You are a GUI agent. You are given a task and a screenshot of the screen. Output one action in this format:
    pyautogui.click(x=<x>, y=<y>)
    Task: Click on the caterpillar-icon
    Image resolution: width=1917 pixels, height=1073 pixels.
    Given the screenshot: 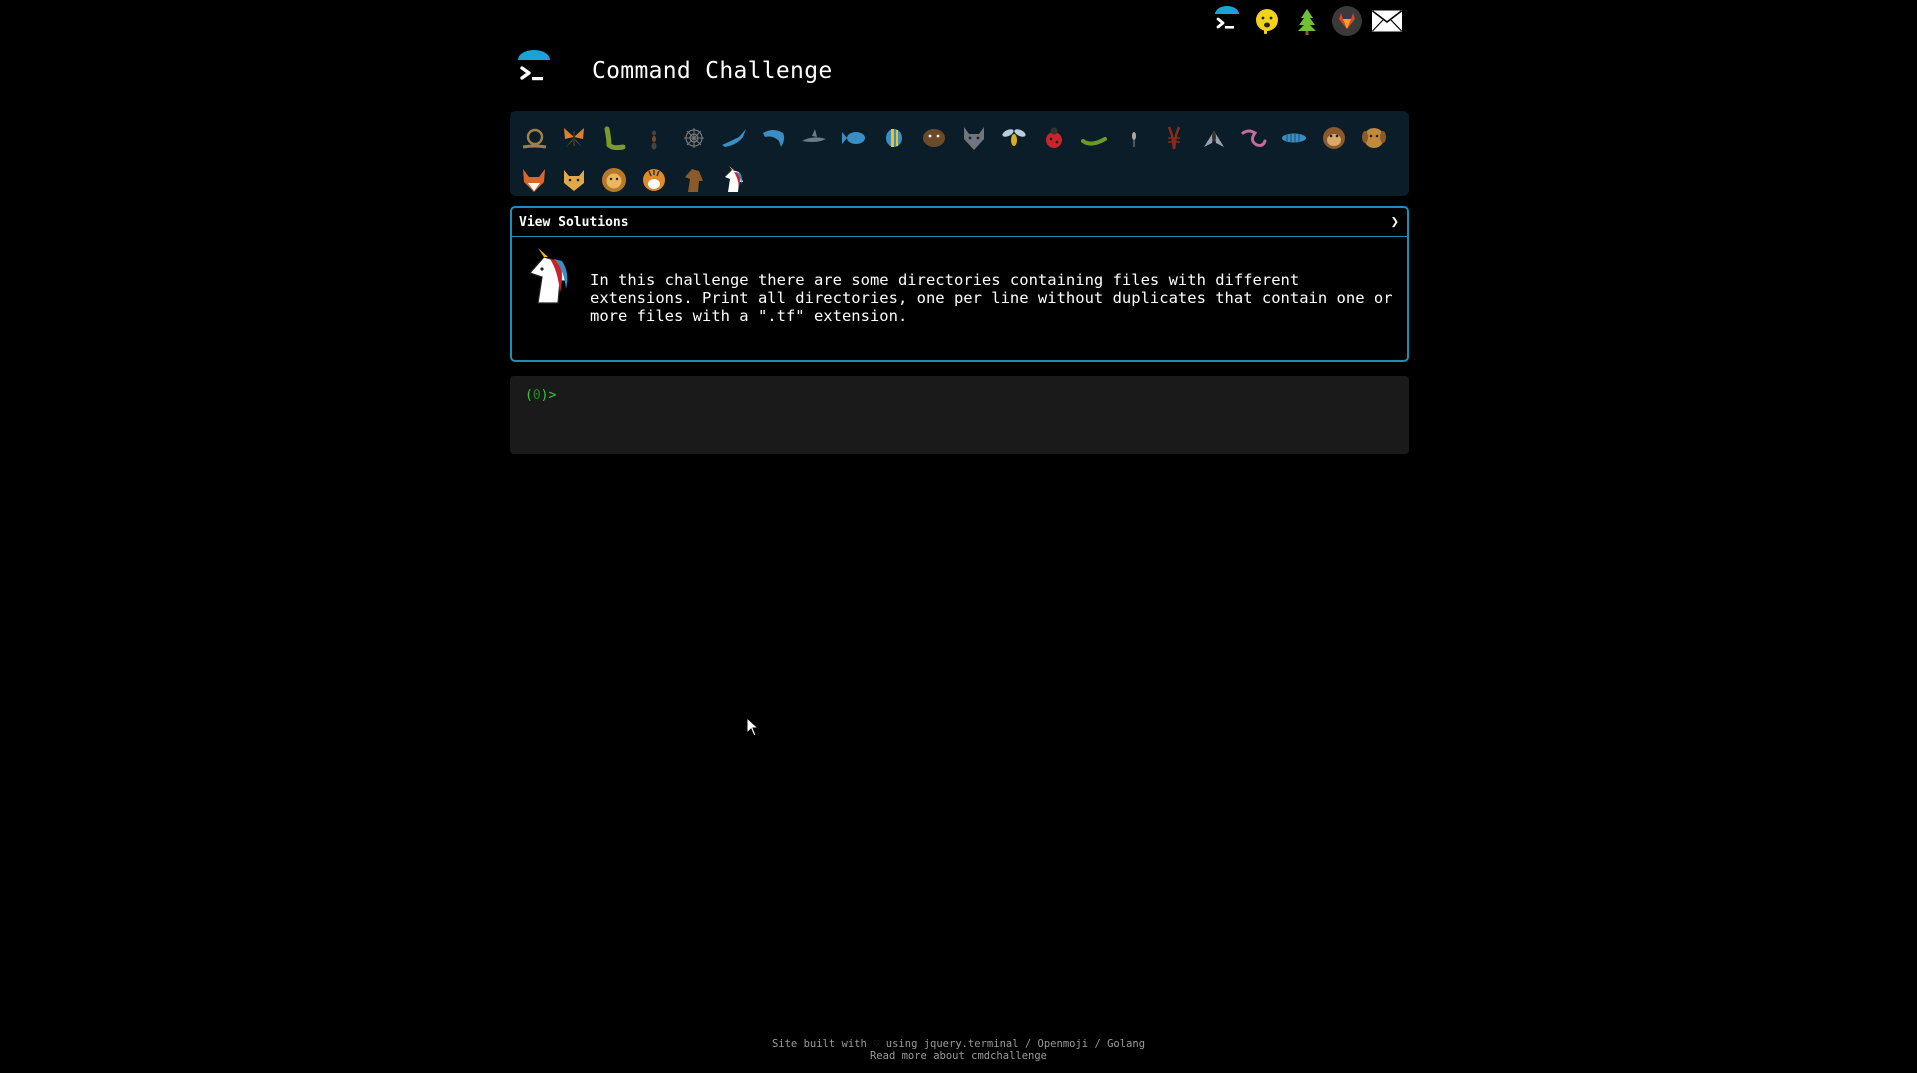 What is the action you would take?
    pyautogui.click(x=614, y=138)
    